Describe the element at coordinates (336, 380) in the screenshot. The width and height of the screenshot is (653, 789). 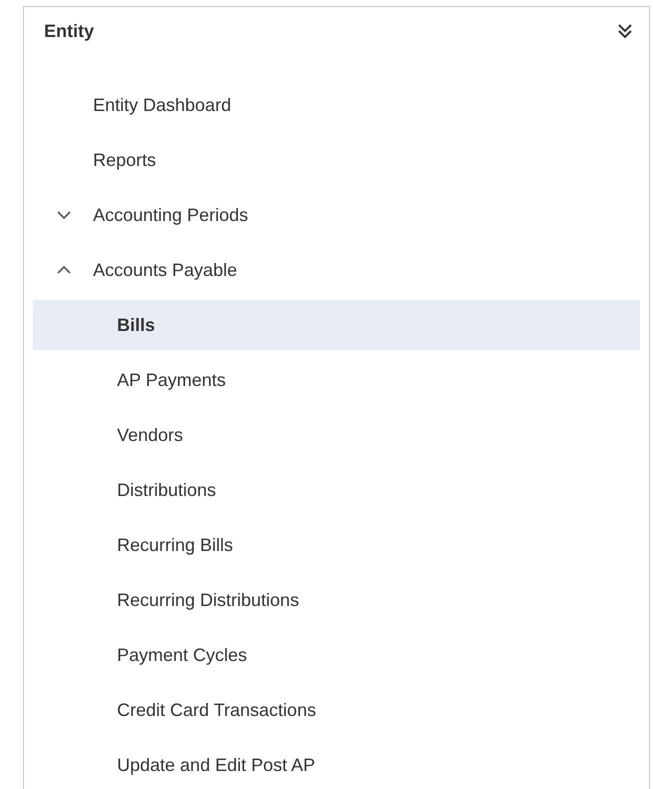
I see `nav-item: AP Payments` at that location.